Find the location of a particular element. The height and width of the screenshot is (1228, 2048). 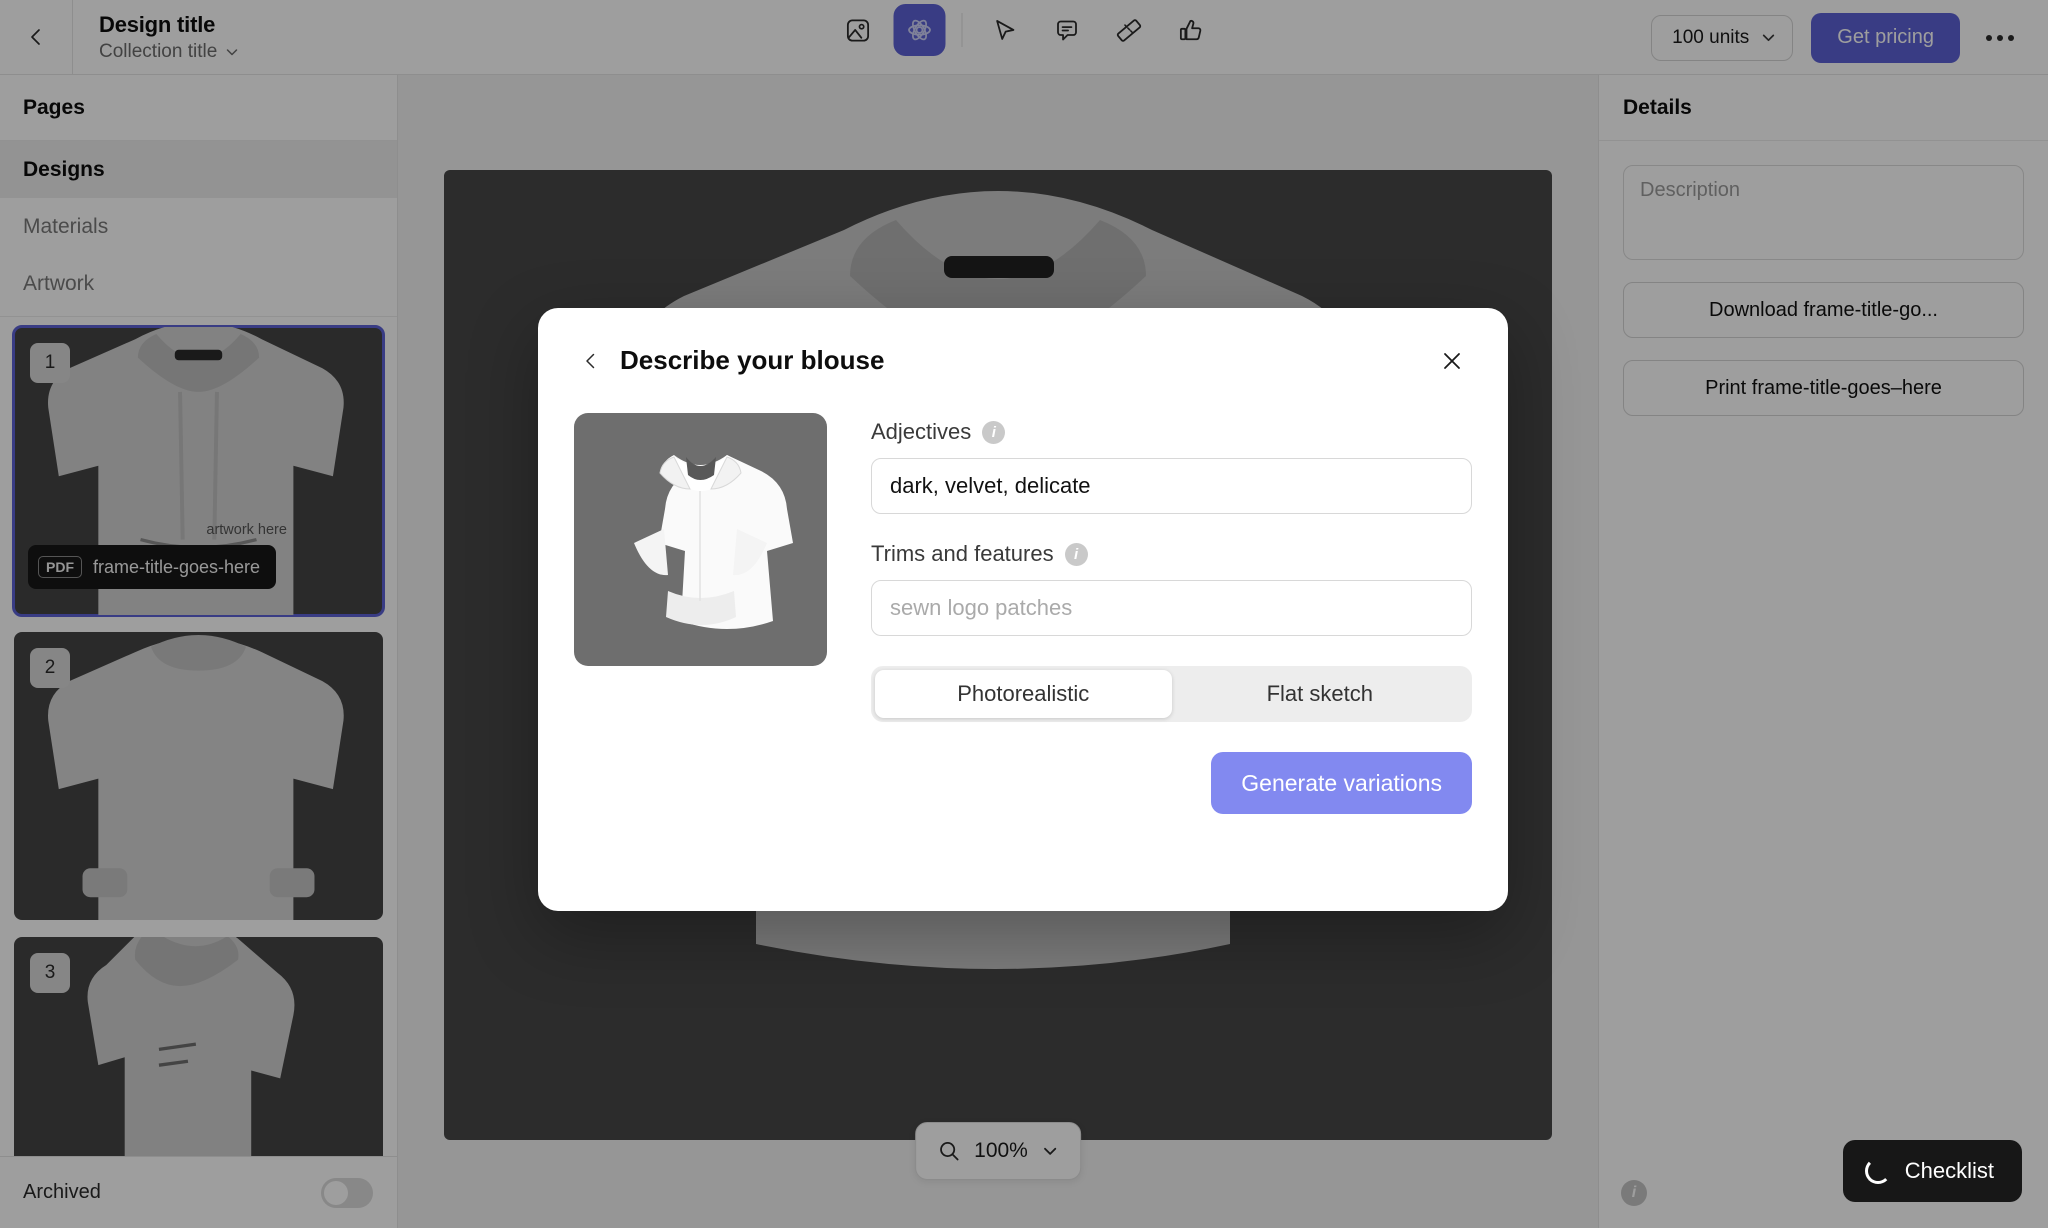

close-icon is located at coordinates (1452, 360).